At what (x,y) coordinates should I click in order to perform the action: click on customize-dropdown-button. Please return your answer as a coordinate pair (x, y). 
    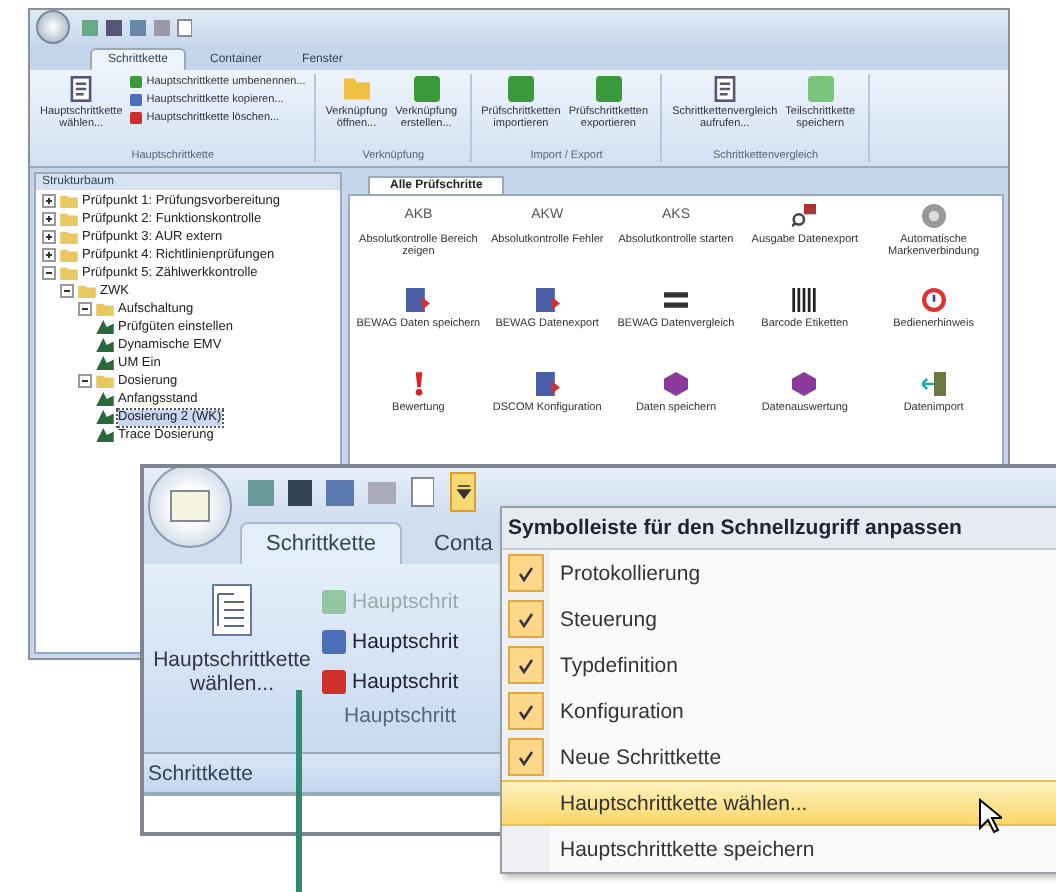
    Looking at the image, I should click on (463, 492).